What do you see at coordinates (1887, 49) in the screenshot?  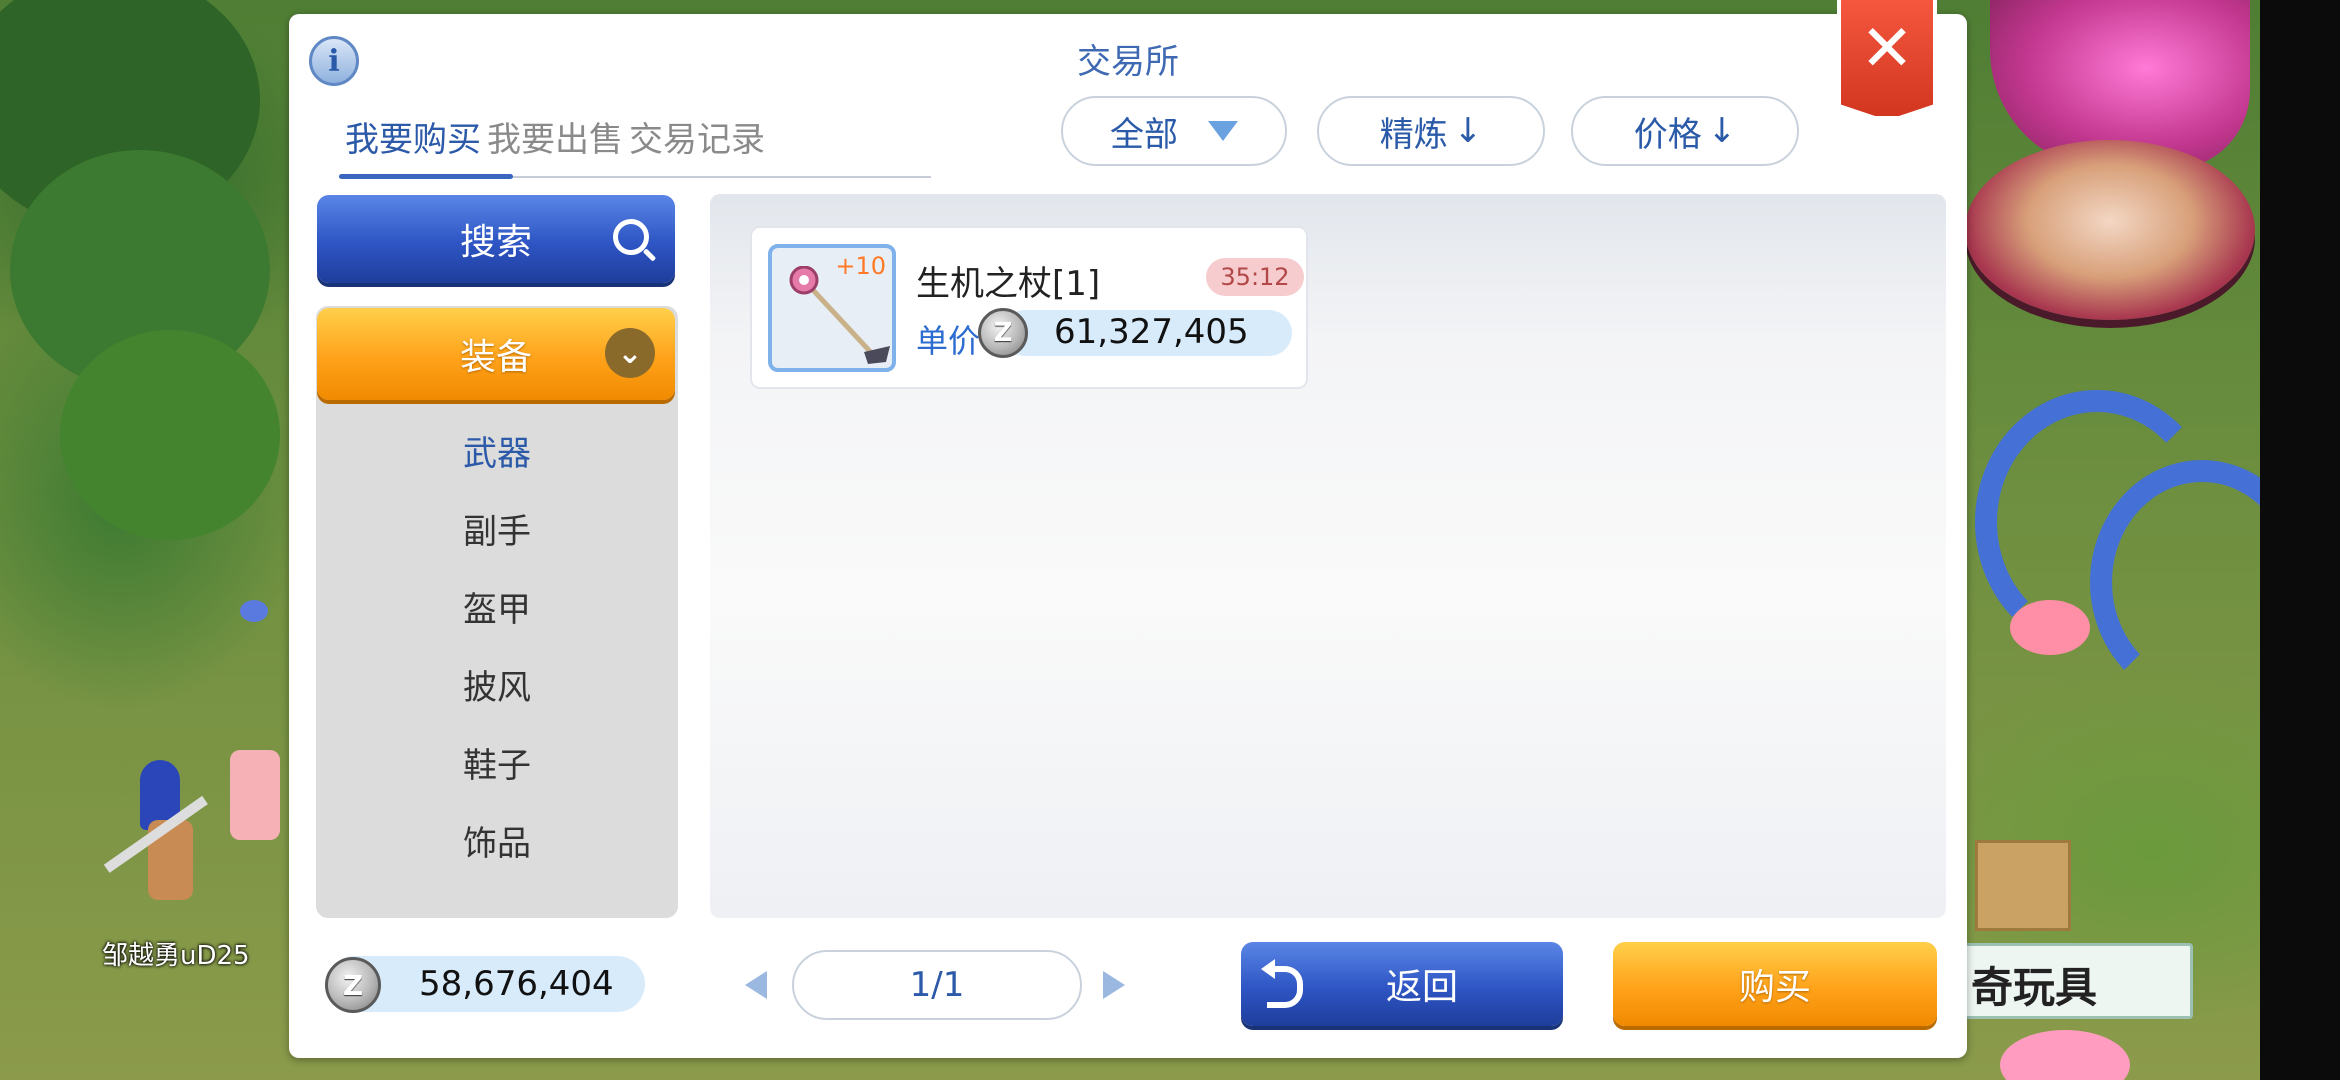 I see `close-icon: ✕` at bounding box center [1887, 49].